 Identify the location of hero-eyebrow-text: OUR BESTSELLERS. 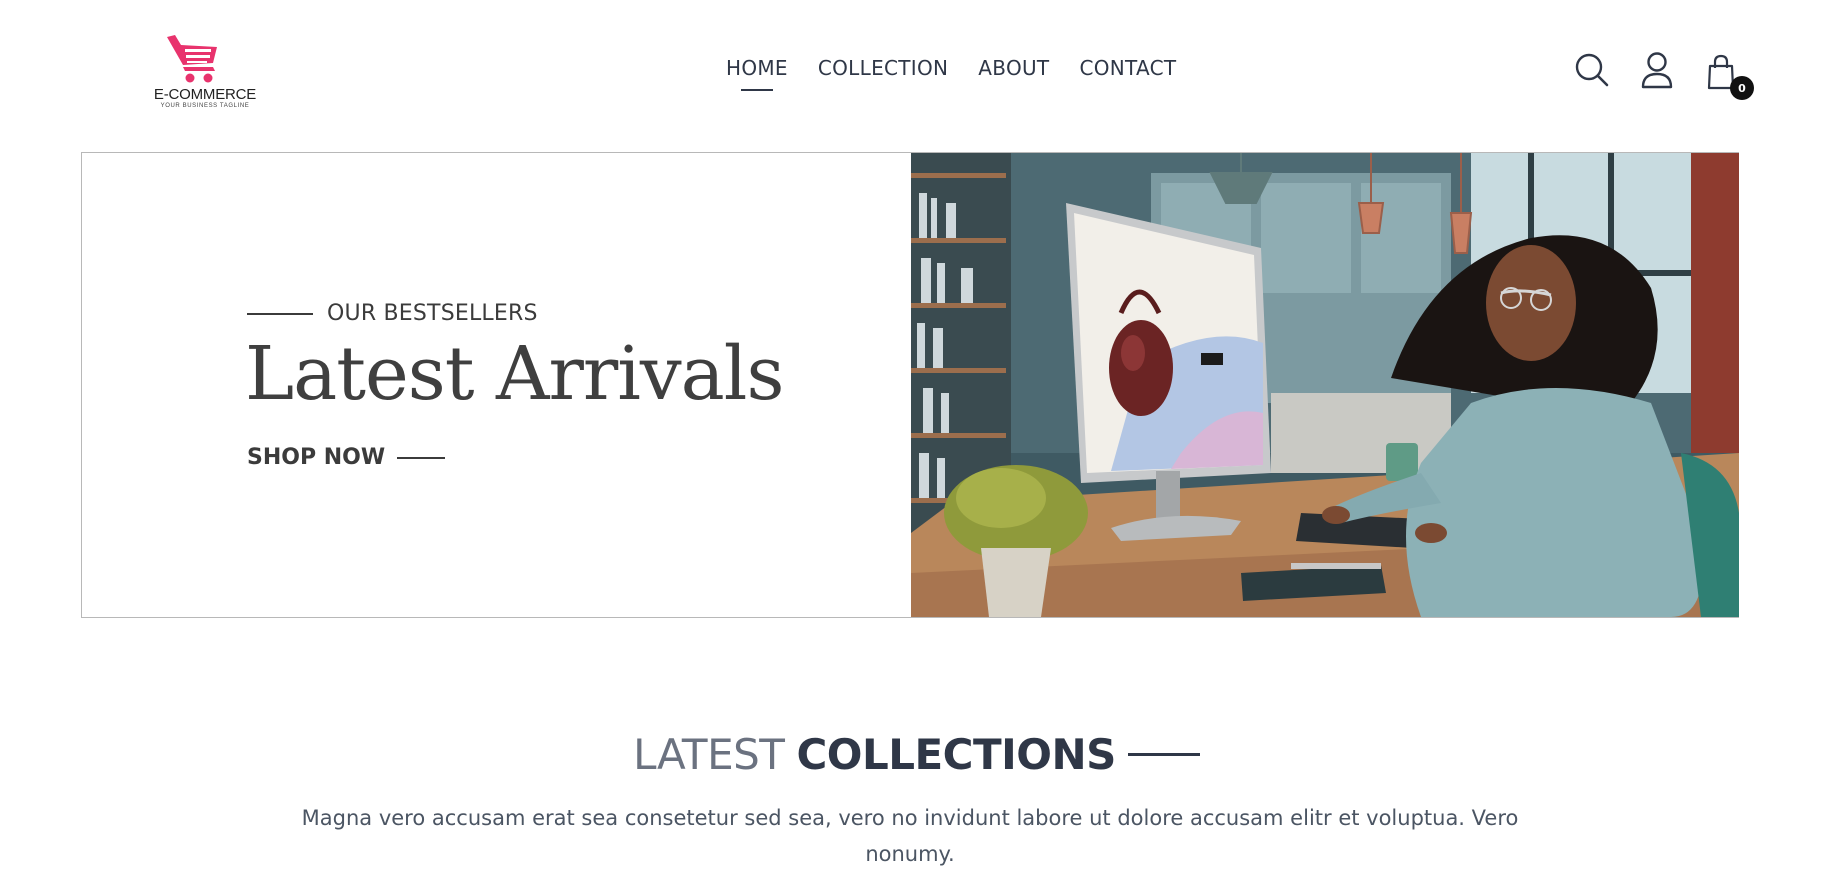
(432, 313).